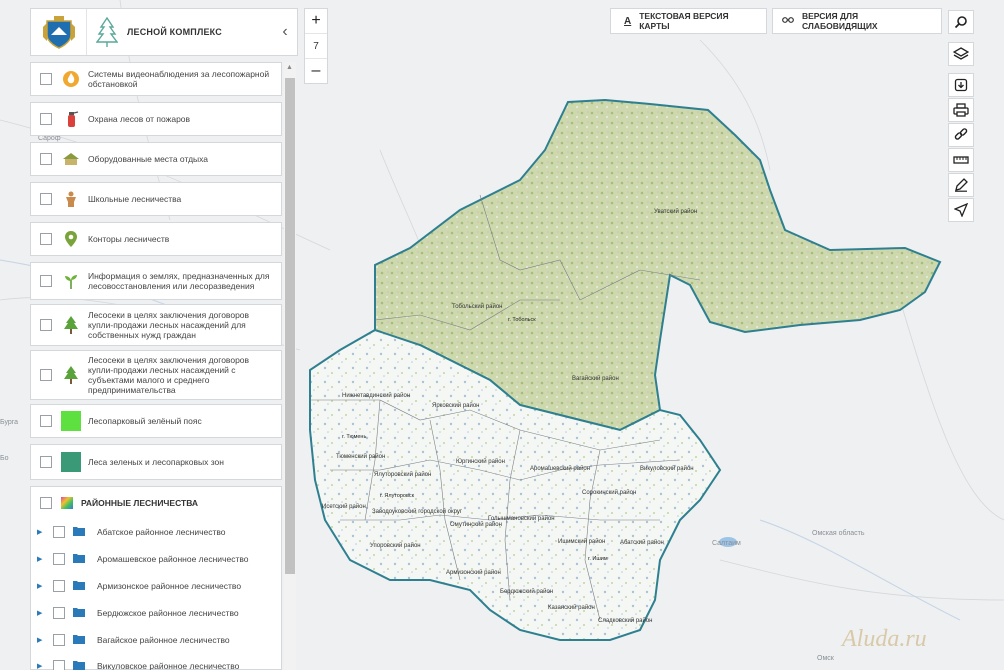 This screenshot has width=1004, height=670. I want to click on accessible-version-label: ВЕРСИЯ ДЛЯ СЛАБОВИДЯЩИХ, so click(840, 21).